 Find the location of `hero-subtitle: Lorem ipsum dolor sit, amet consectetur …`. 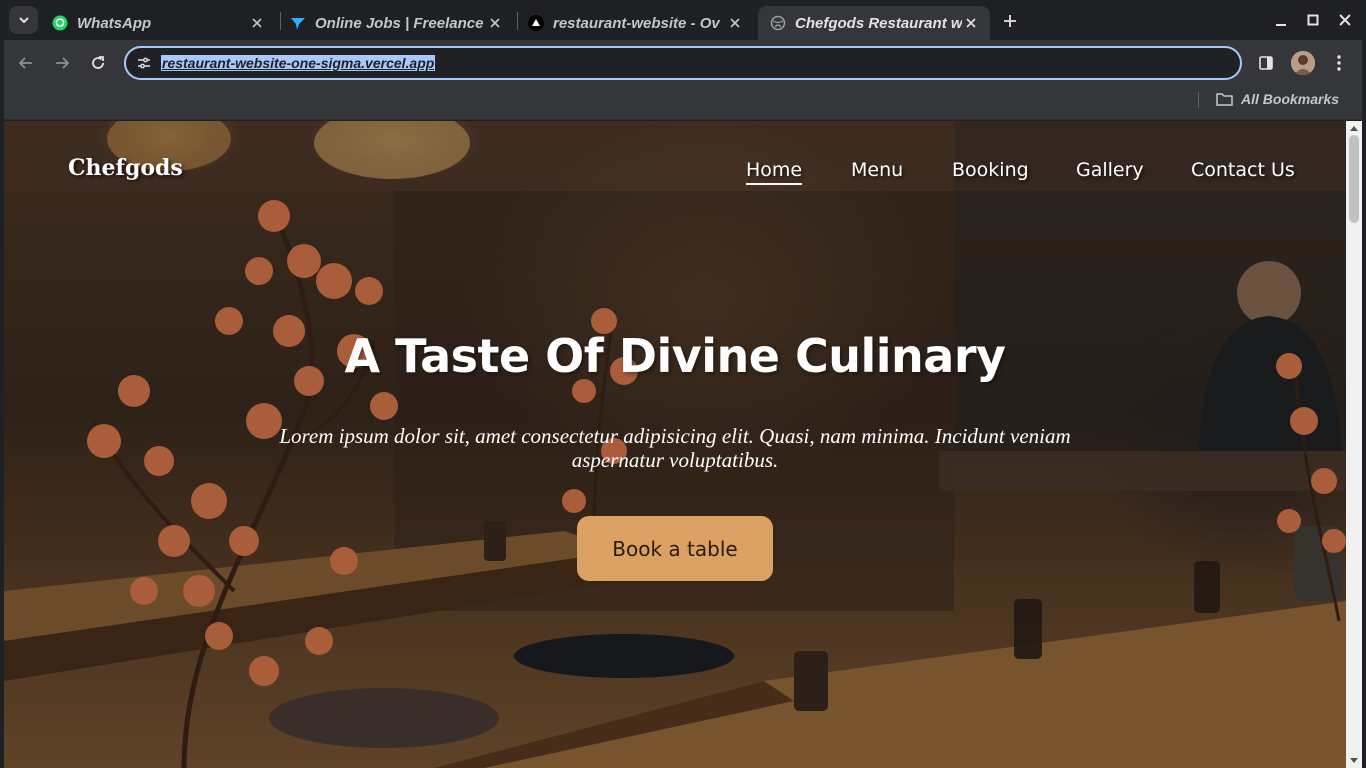

hero-subtitle: Lorem ipsum dolor sit, amet consectetur … is located at coordinates (675, 448).